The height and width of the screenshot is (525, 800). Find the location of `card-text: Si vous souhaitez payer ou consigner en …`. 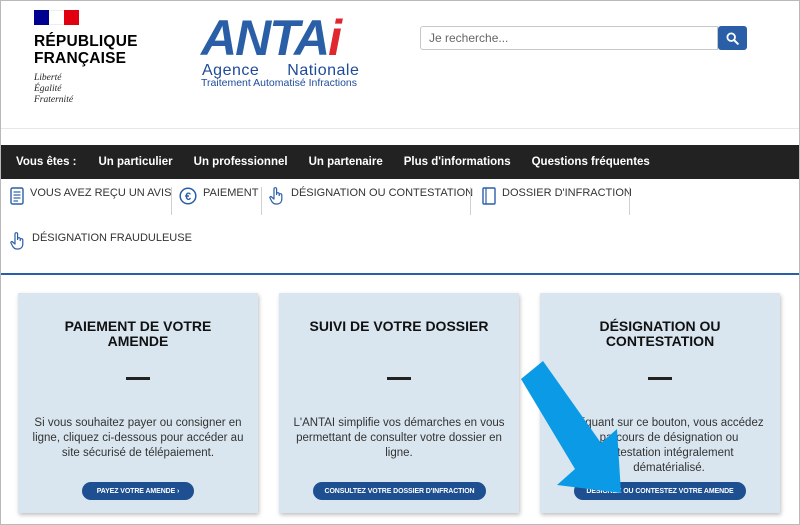

card-text: Si vous souhaitez payer ou consigner en … is located at coordinates (138, 438).